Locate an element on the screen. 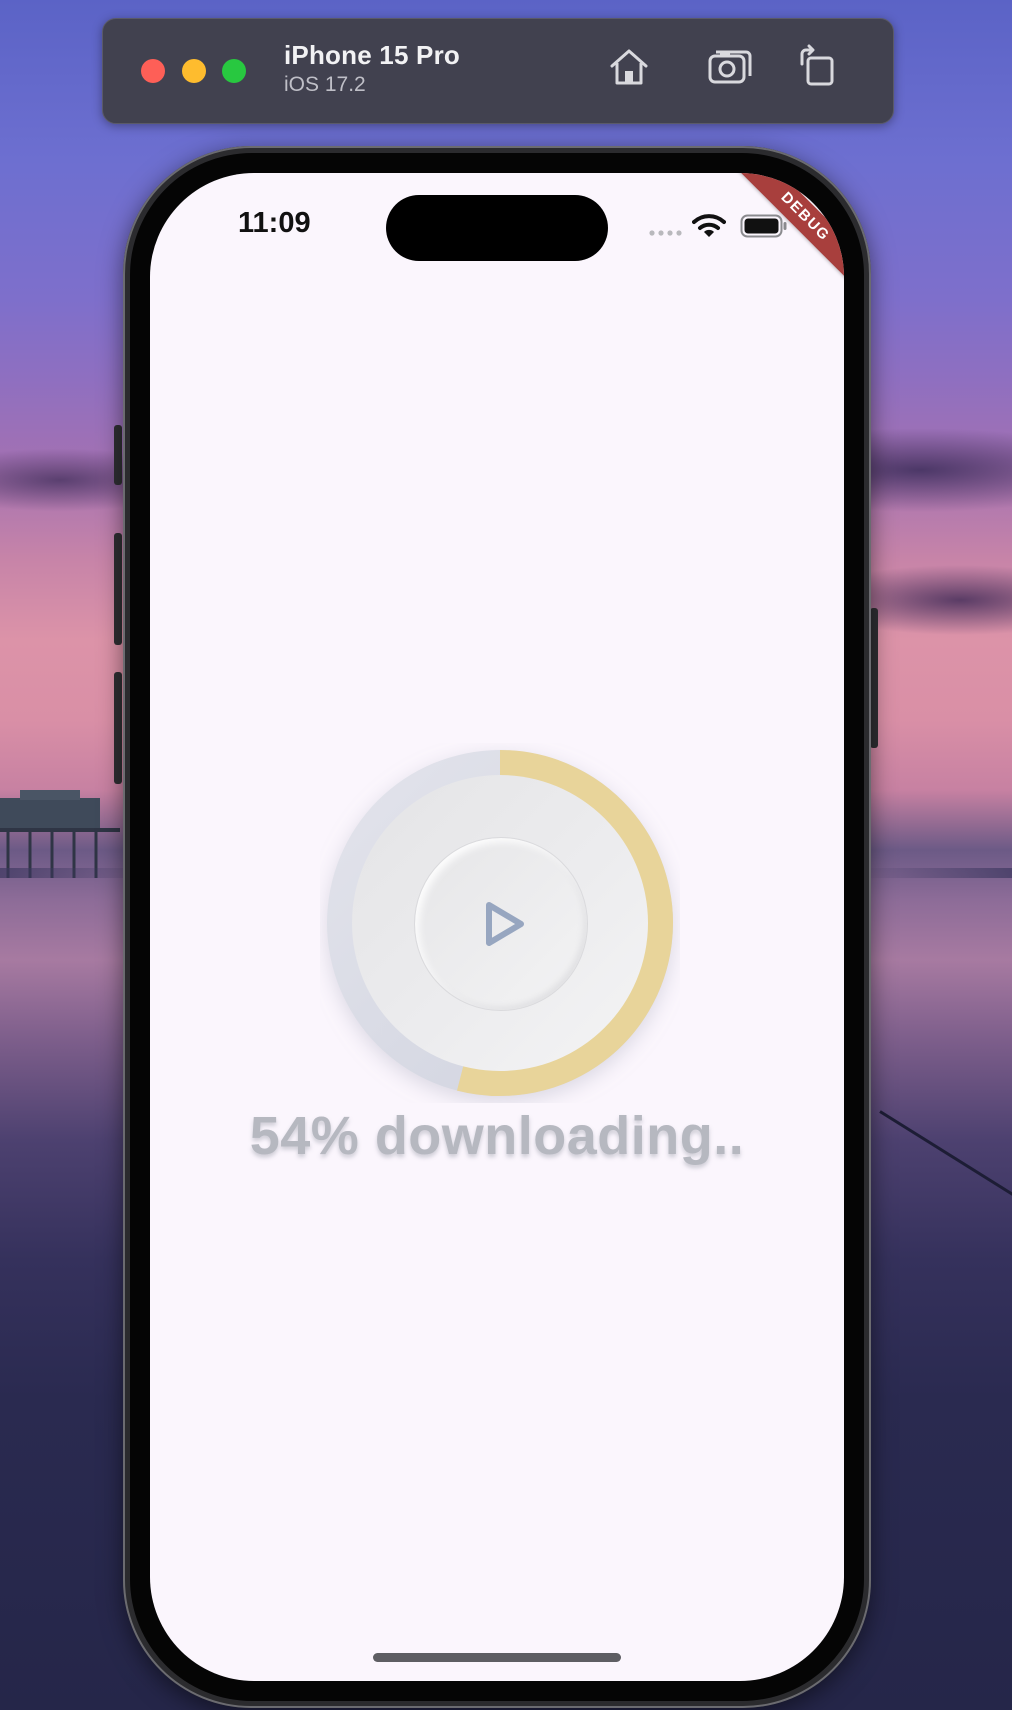 The width and height of the screenshot is (1012, 1710). dynamic-island is located at coordinates (497, 228).